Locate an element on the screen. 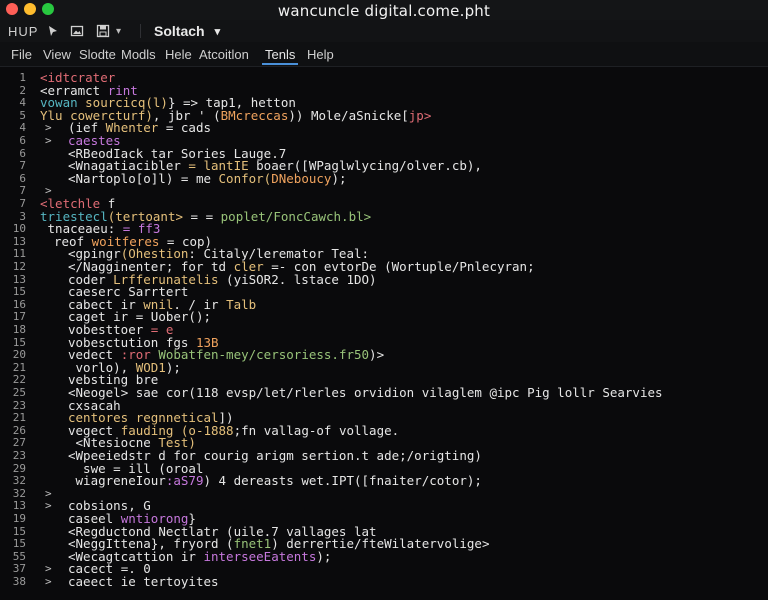 The image size is (768, 600). code-token: olver.cb is located at coordinates (436, 166).